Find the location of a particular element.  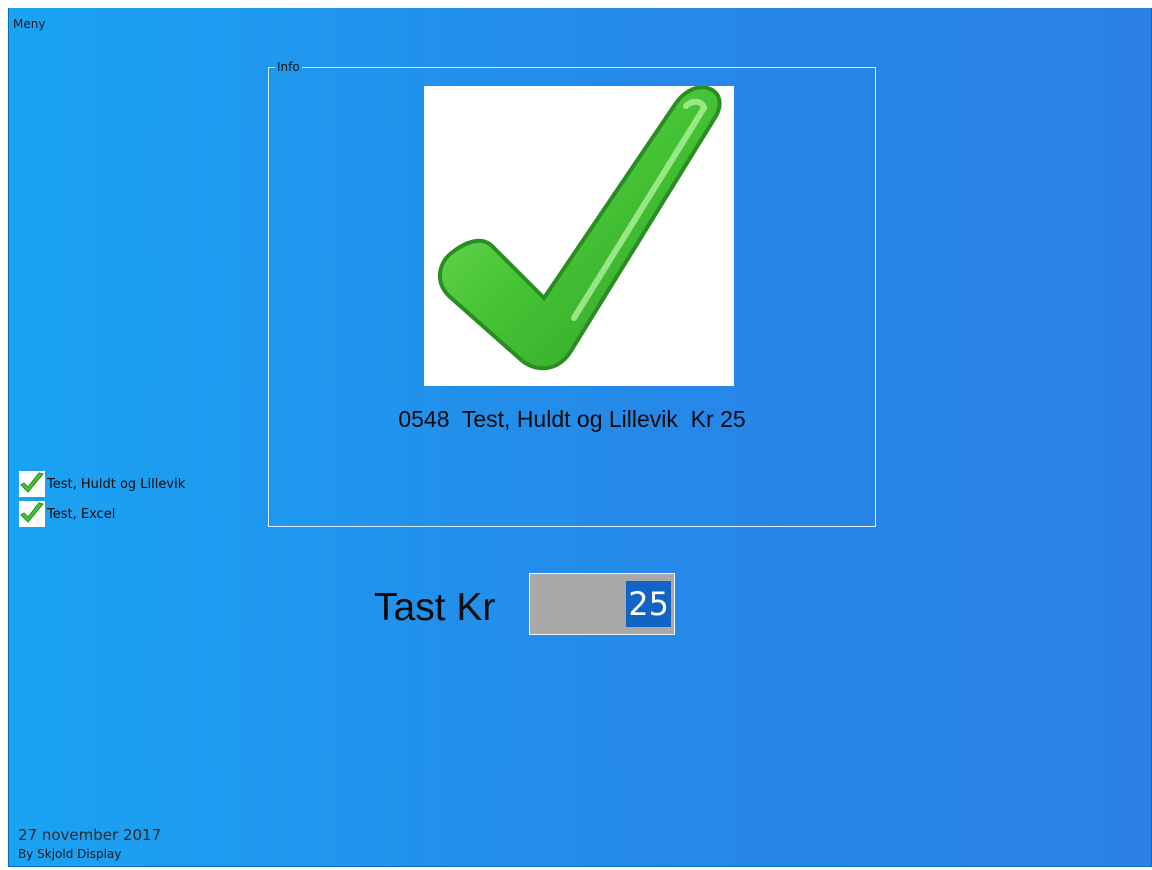

list-item: Test, Huldt og Lillevik is located at coordinates (102, 484).